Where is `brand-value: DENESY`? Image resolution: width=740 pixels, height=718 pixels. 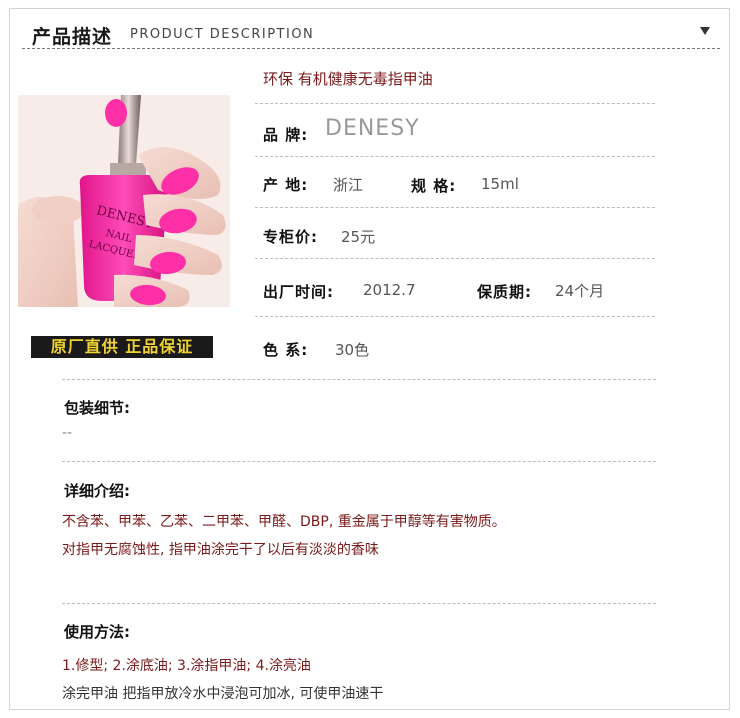 brand-value: DENESY is located at coordinates (372, 128).